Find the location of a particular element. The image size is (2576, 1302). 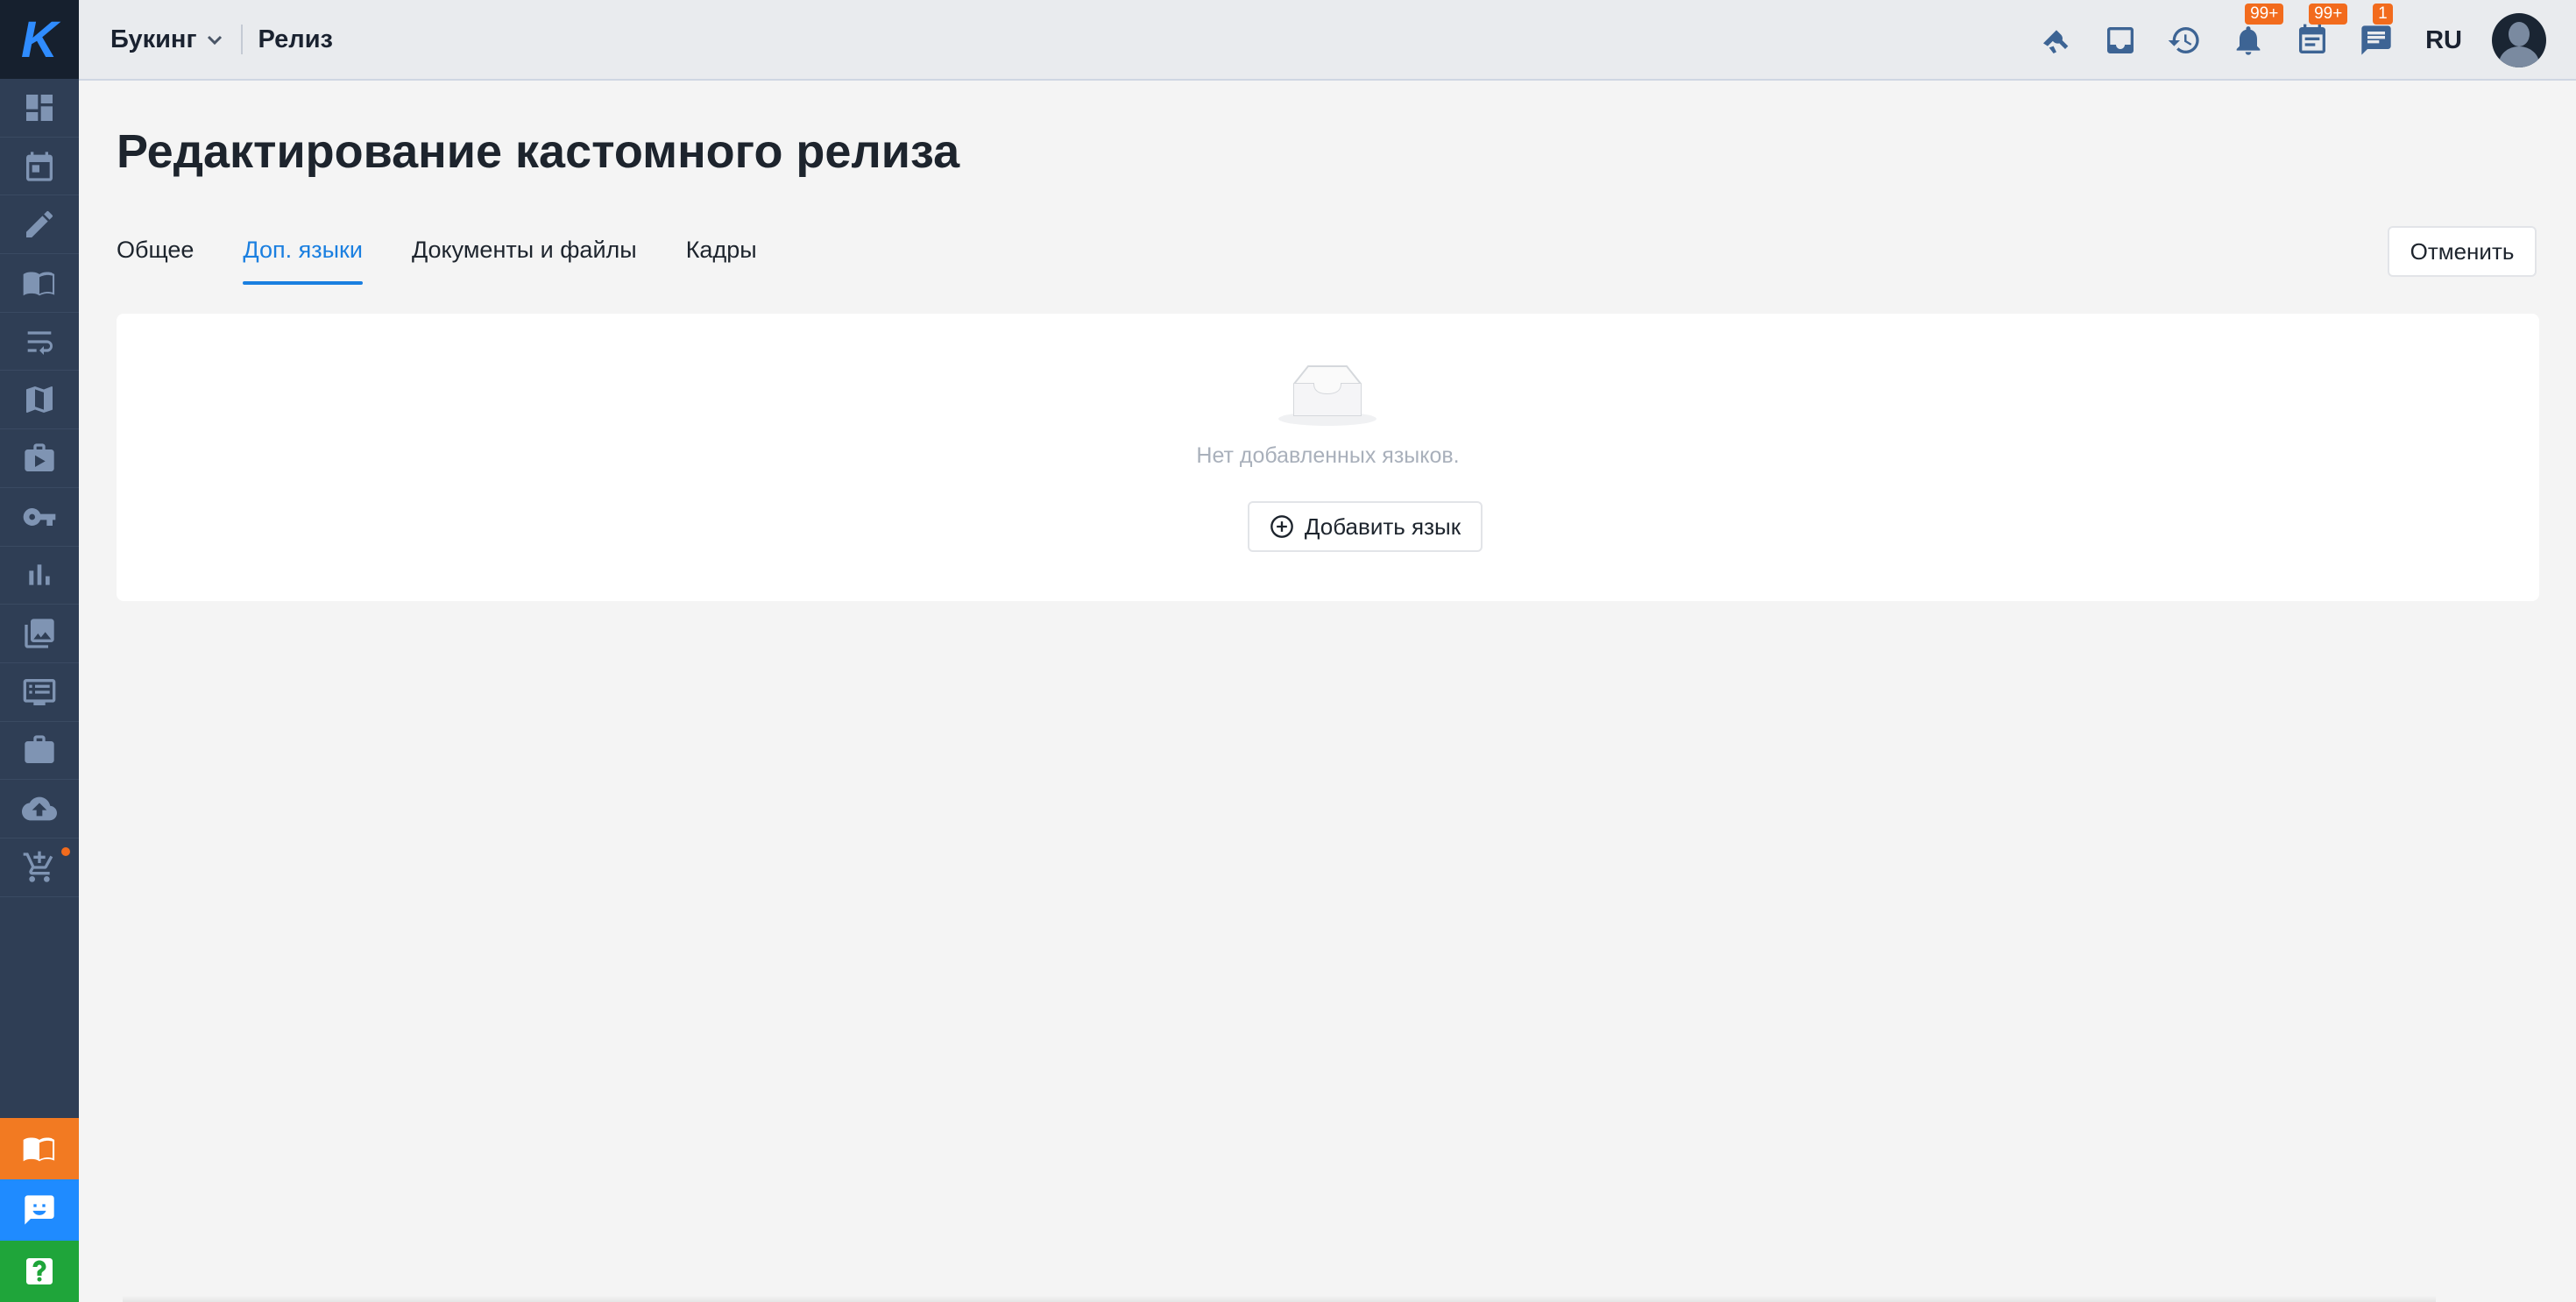

cloud-upload-icon is located at coordinates (39, 808).